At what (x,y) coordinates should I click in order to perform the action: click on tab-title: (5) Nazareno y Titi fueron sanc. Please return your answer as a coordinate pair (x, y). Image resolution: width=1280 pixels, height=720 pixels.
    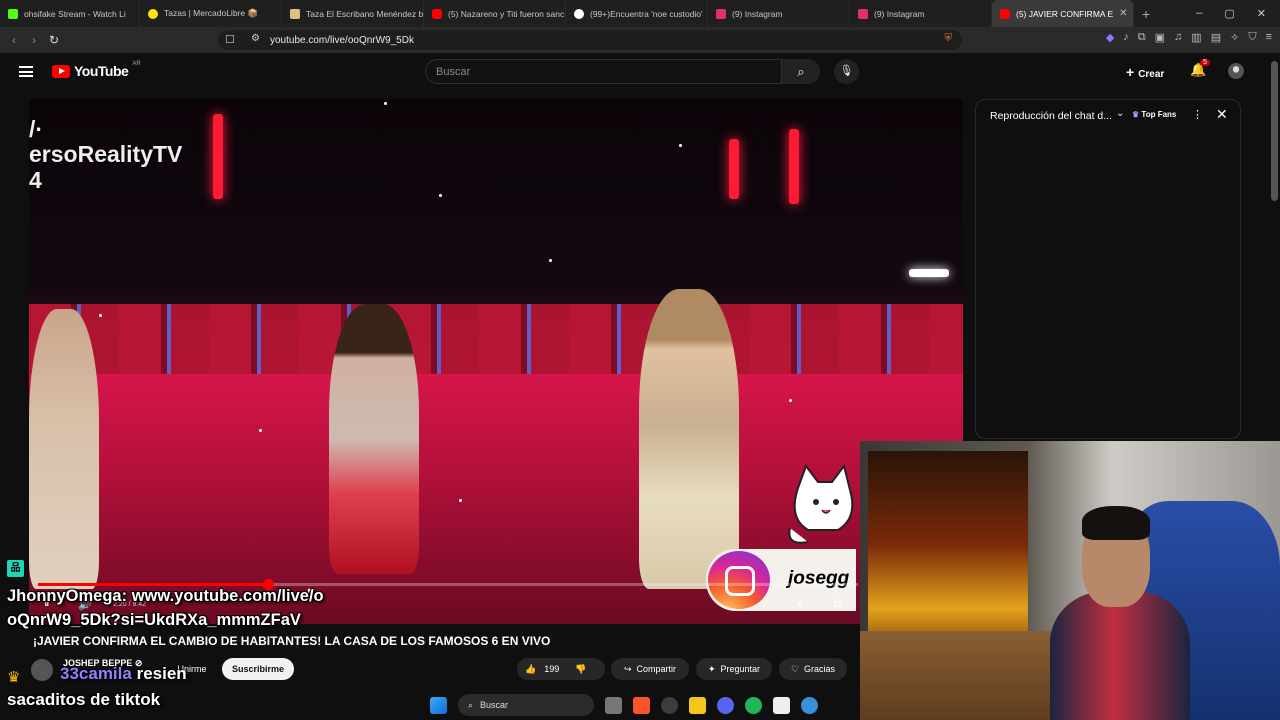
    Looking at the image, I should click on (506, 13).